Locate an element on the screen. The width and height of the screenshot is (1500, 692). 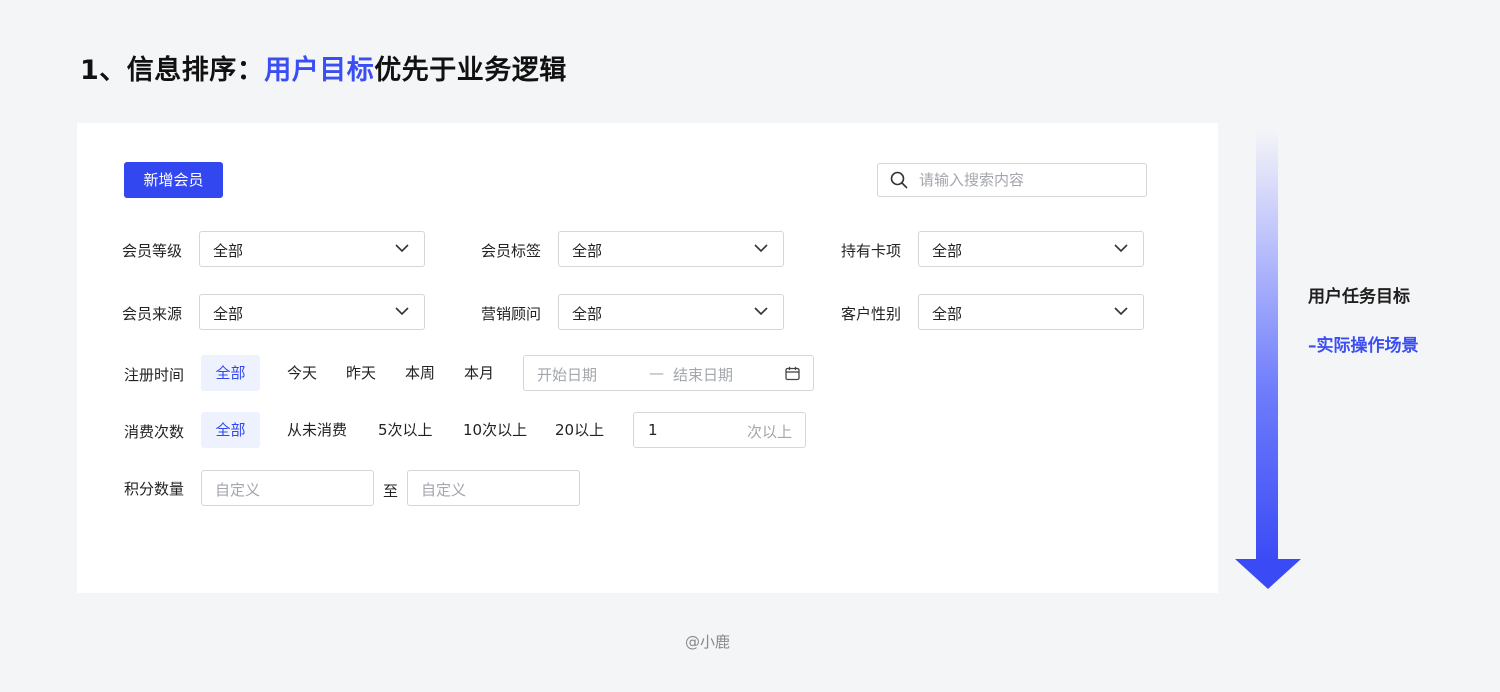
register-time-option-month: 本月 is located at coordinates (479, 373).